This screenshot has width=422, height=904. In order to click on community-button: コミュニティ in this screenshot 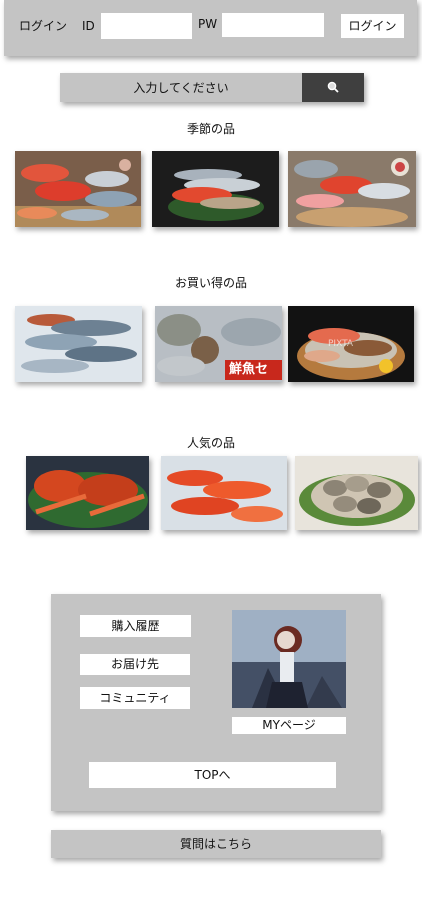, I will do `click(135, 698)`.